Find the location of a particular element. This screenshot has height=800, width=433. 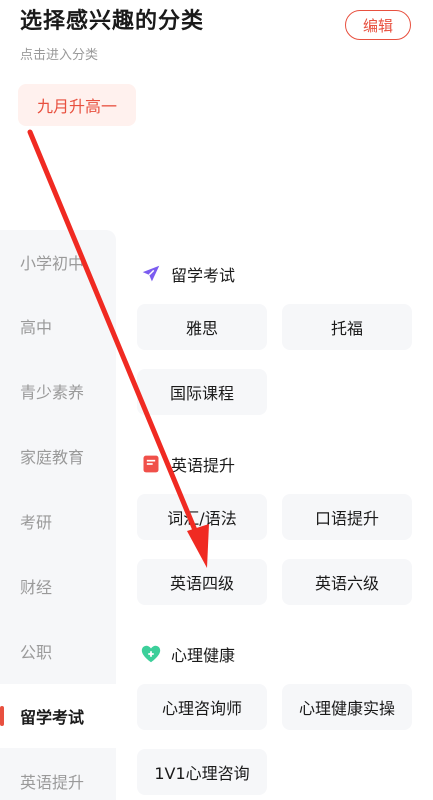

sidebar-item-youth-quality: 青少素养 is located at coordinates (58, 391).